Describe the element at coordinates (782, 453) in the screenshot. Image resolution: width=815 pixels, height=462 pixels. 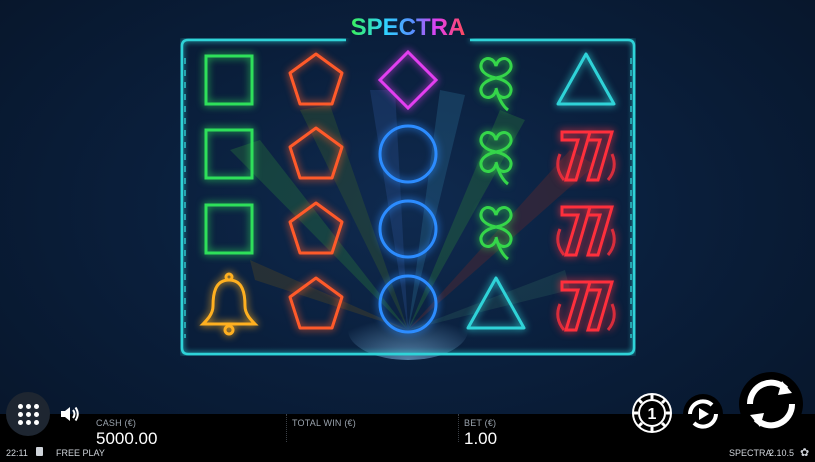
I see `version: 2.10.5` at that location.